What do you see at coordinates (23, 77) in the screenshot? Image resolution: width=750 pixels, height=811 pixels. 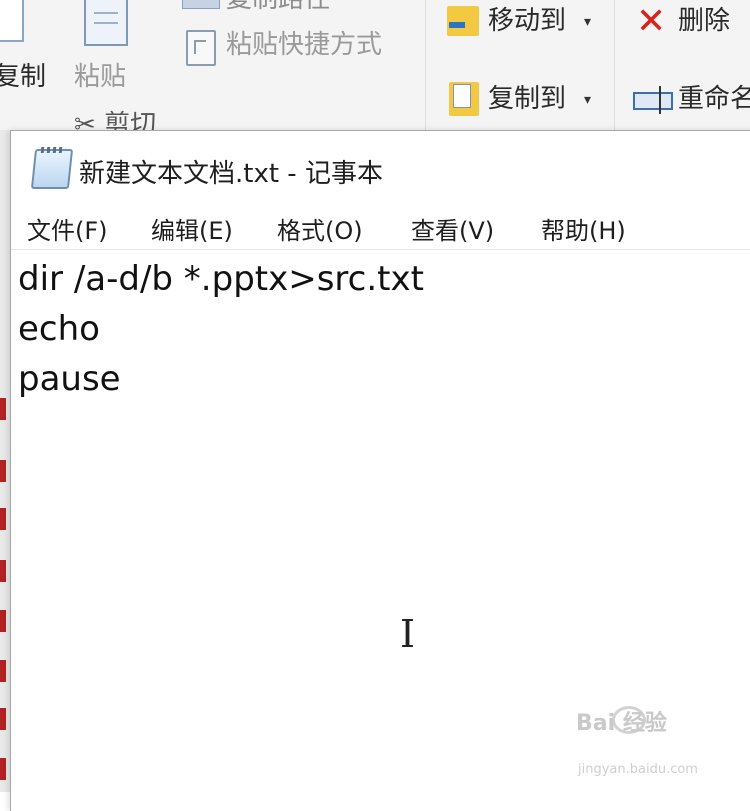 I see `copy-label: 复制` at bounding box center [23, 77].